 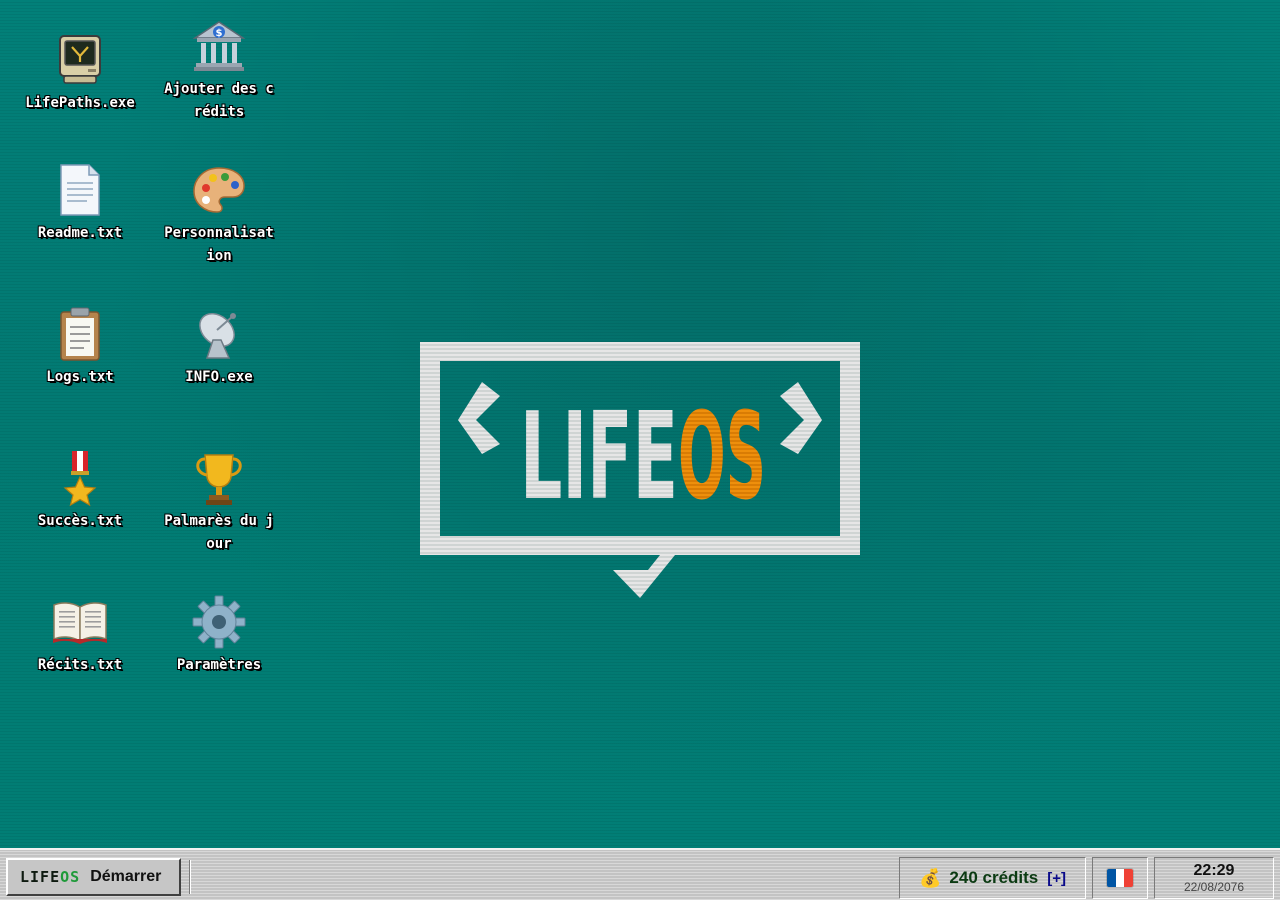 I want to click on logo-text-life: LIFE, so click(x=599, y=457).